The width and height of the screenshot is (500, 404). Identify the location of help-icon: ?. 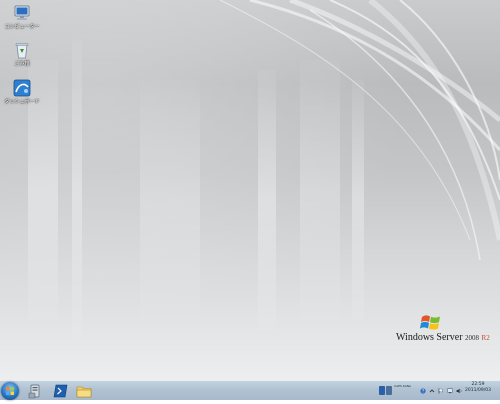
(423, 391).